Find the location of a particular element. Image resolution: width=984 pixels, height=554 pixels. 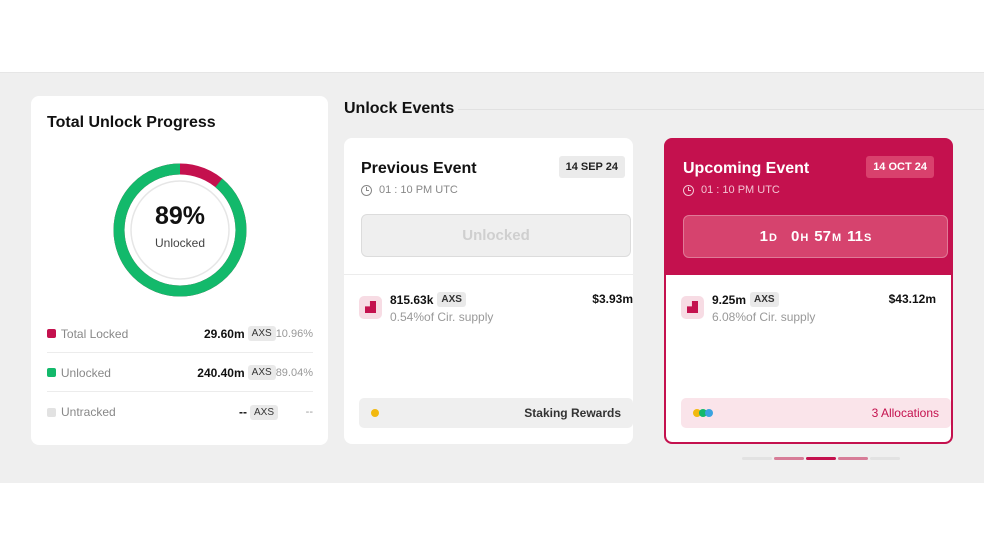

unlocked-status-button: Unlocked is located at coordinates (496, 235).